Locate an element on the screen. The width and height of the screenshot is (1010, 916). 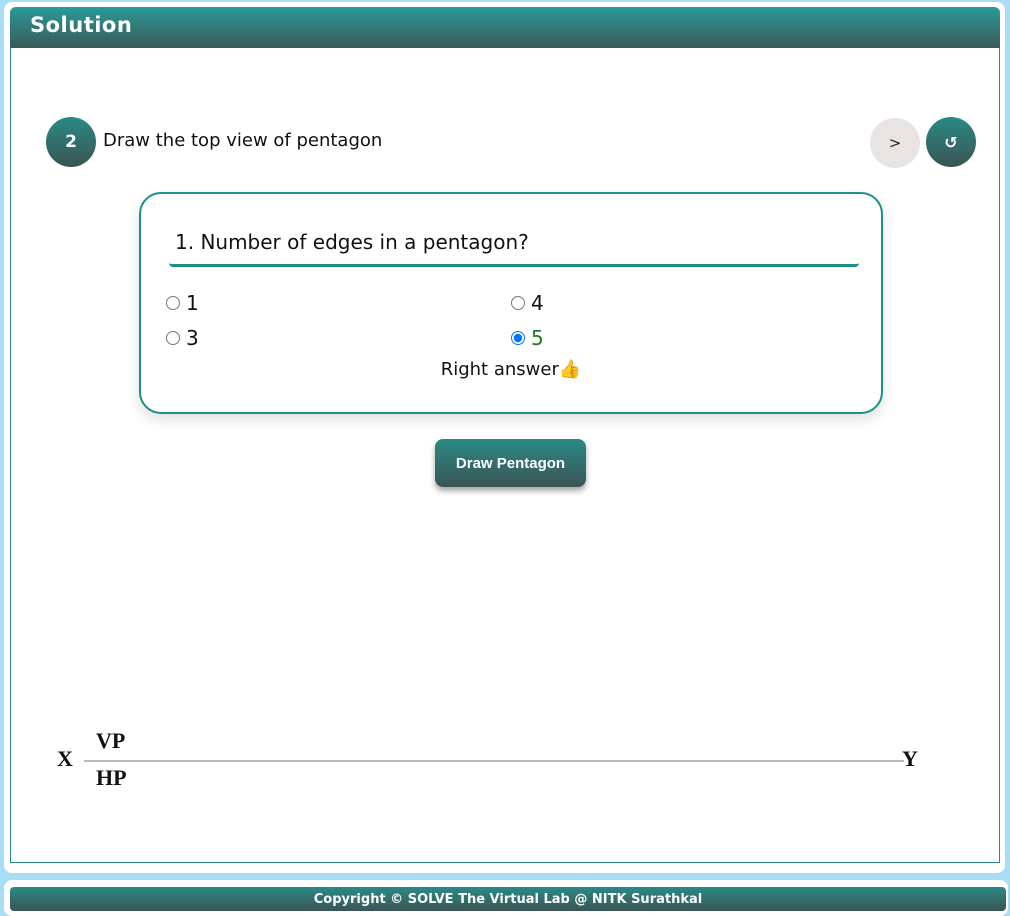
answer-feedback: Right answer👍 is located at coordinates (511, 369).